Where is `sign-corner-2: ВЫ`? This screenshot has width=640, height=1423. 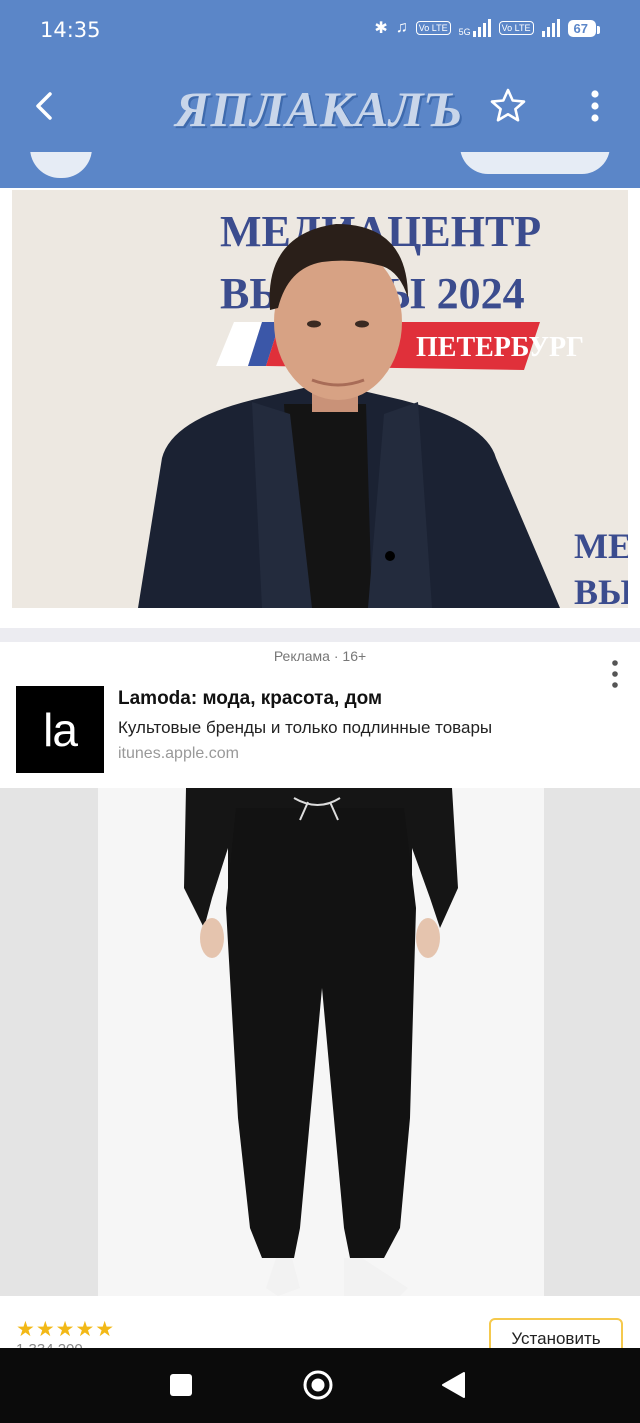 sign-corner-2: ВЫ is located at coordinates (601, 590).